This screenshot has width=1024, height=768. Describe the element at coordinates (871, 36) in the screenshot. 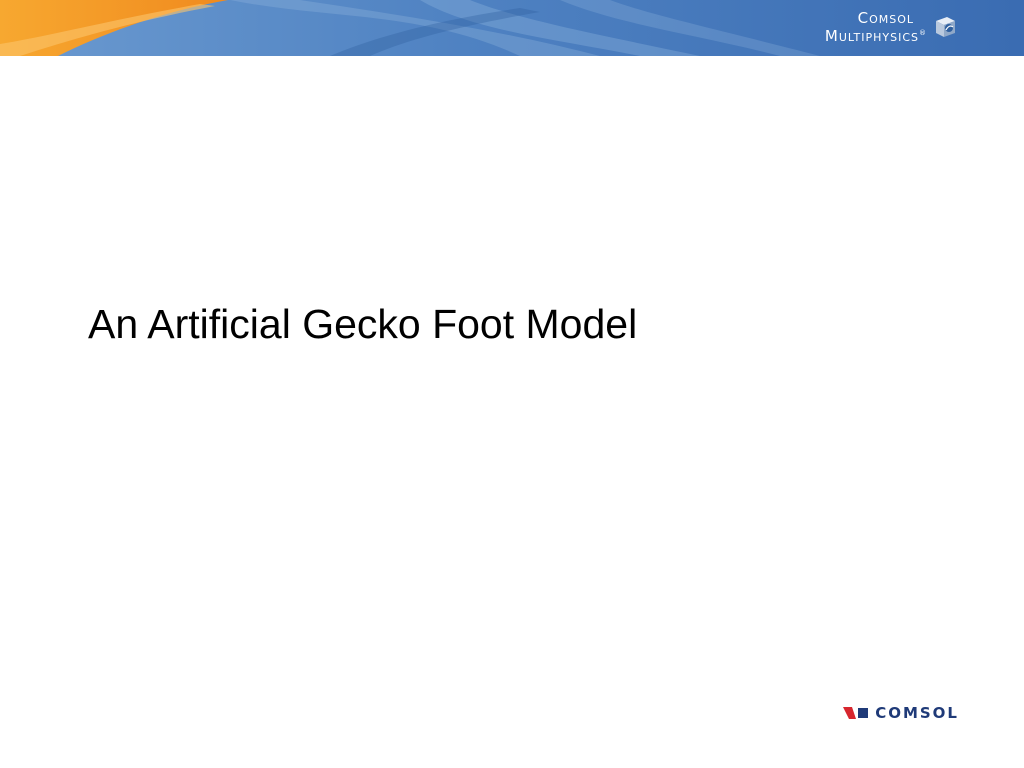

I see `header-logo-line2-text: Multiphysics` at that location.